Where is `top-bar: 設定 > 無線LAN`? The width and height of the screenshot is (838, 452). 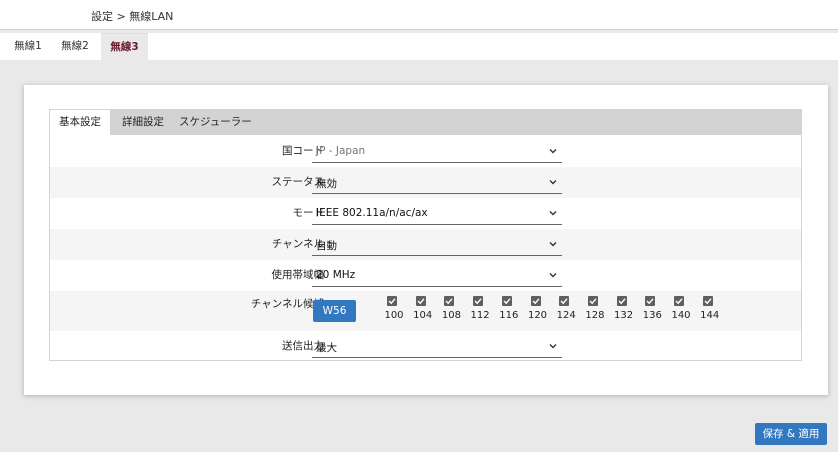 top-bar: 設定 > 無線LAN is located at coordinates (419, 15).